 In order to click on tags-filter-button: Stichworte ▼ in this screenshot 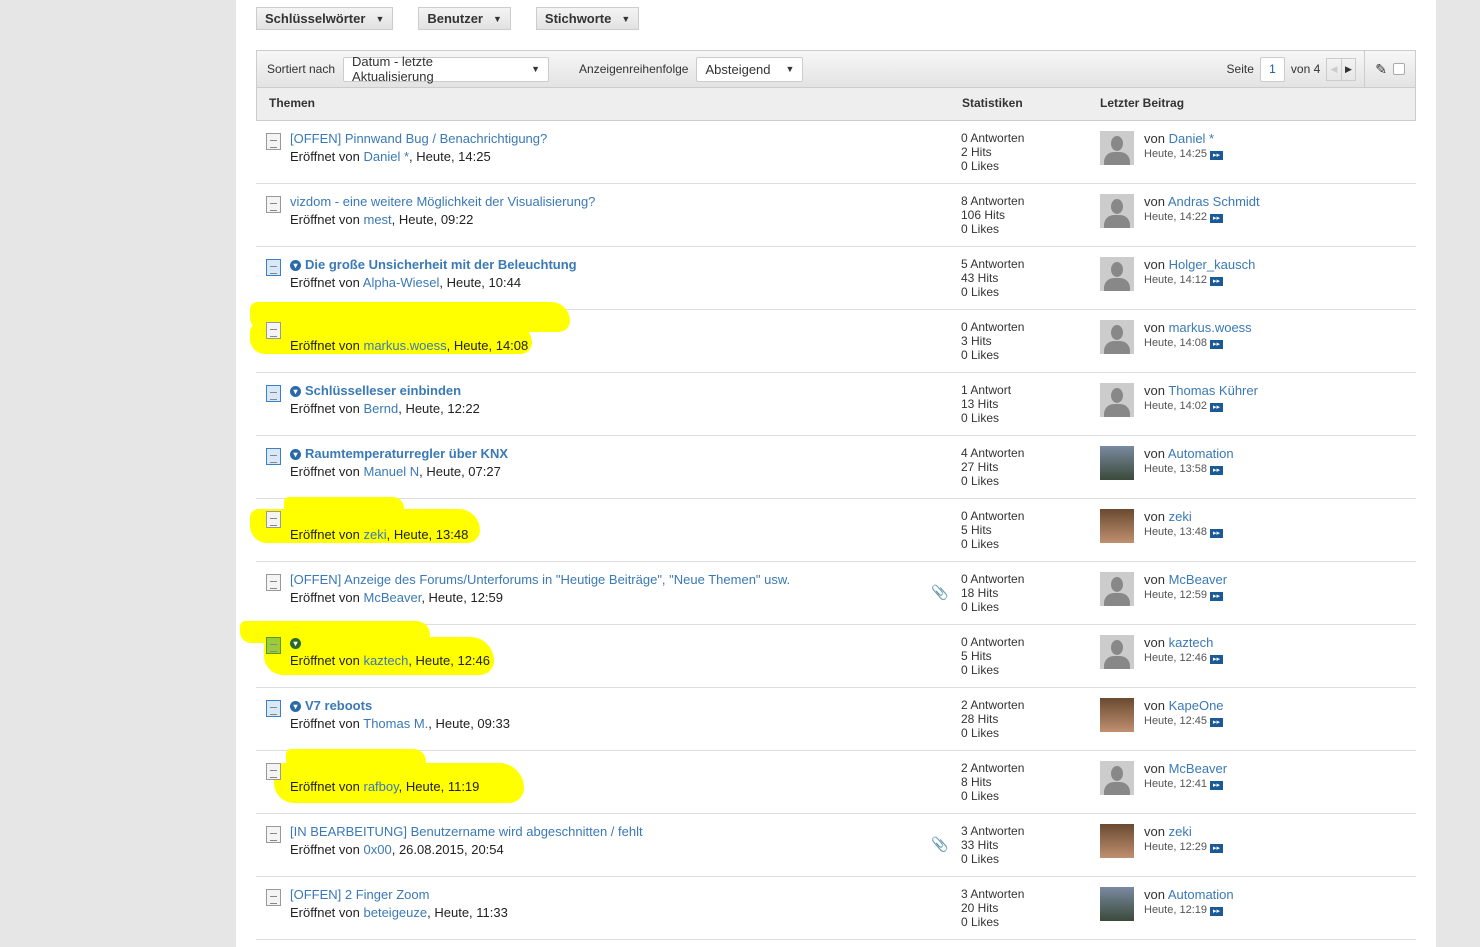, I will do `click(587, 18)`.